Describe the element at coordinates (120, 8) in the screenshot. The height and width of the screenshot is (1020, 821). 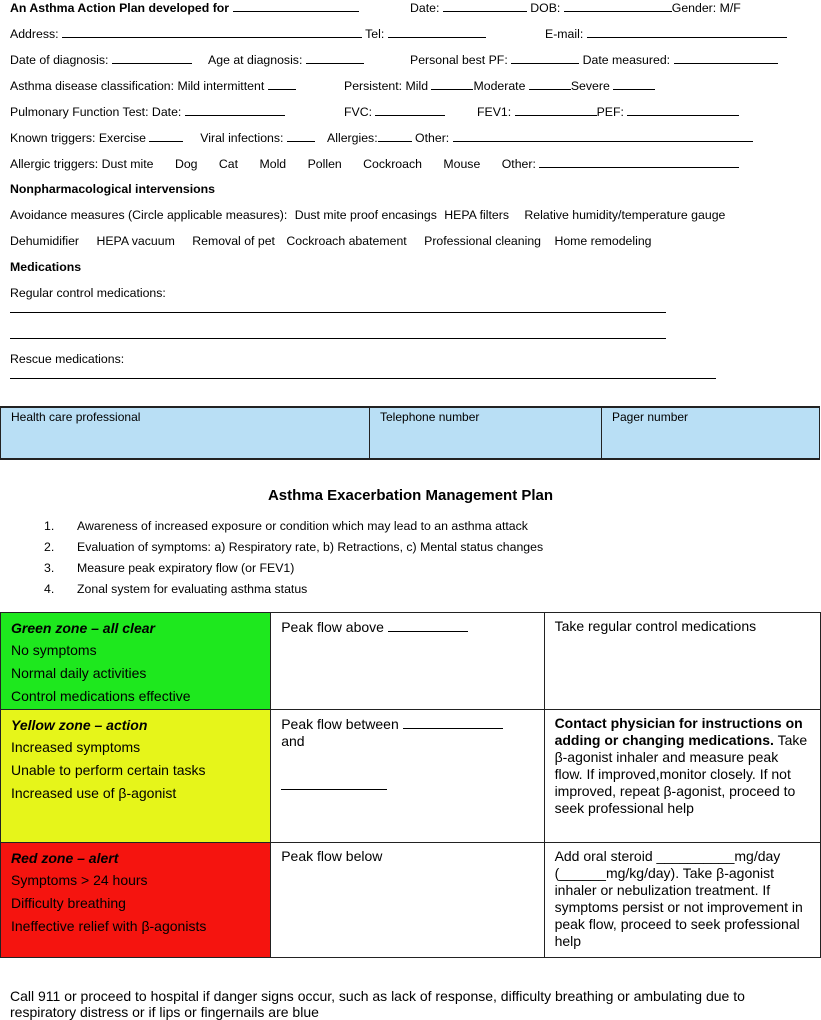
I see `plan-title-label: An Asthma Action Plan developed for` at that location.